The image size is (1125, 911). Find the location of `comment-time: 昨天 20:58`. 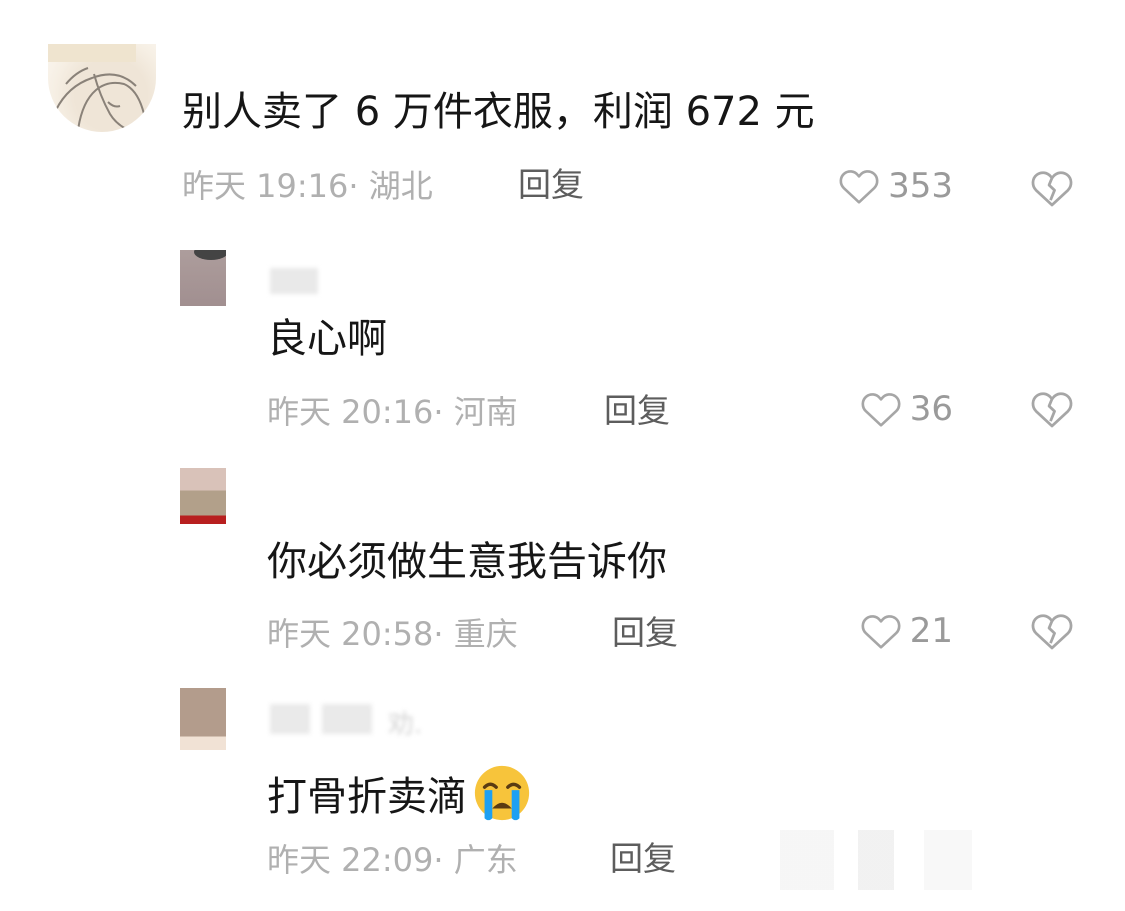

comment-time: 昨天 20:58 is located at coordinates (350, 634).